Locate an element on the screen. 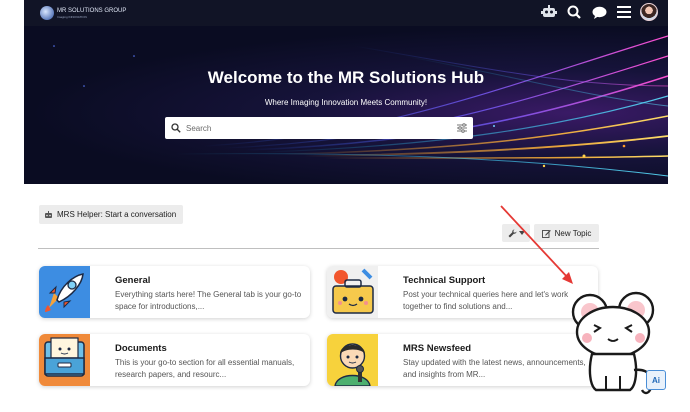 This screenshot has width=690, height=412. category-title: General is located at coordinates (132, 280).